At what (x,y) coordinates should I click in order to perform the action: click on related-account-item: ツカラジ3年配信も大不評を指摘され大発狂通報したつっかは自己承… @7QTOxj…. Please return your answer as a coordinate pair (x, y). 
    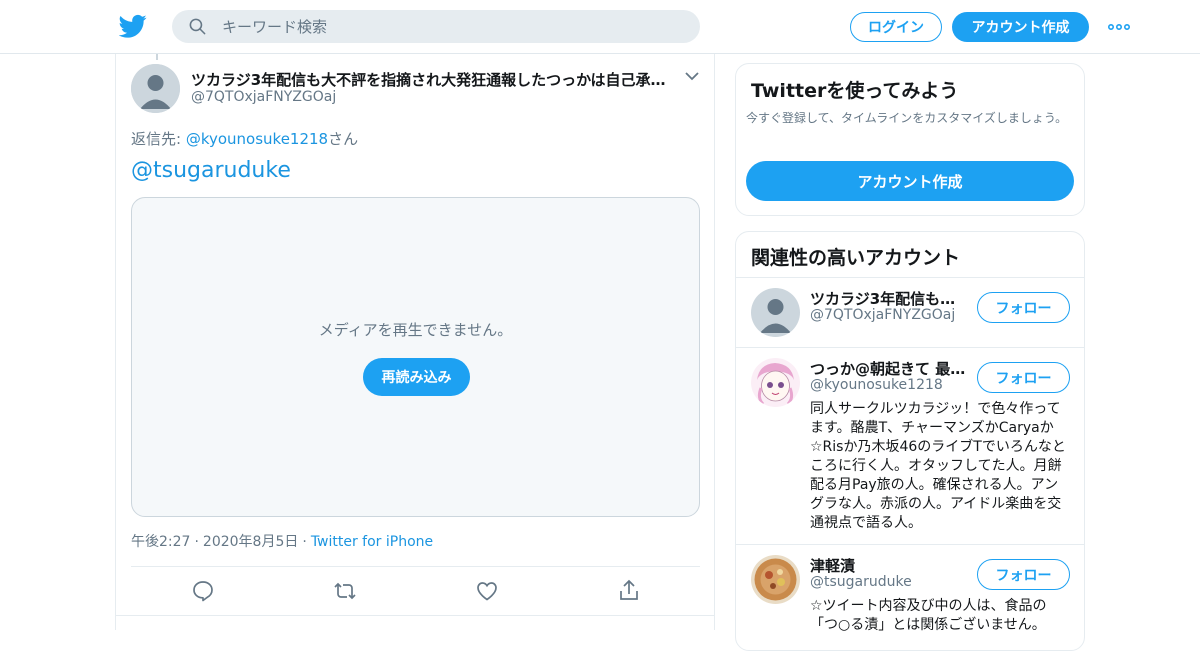
    Looking at the image, I should click on (910, 313).